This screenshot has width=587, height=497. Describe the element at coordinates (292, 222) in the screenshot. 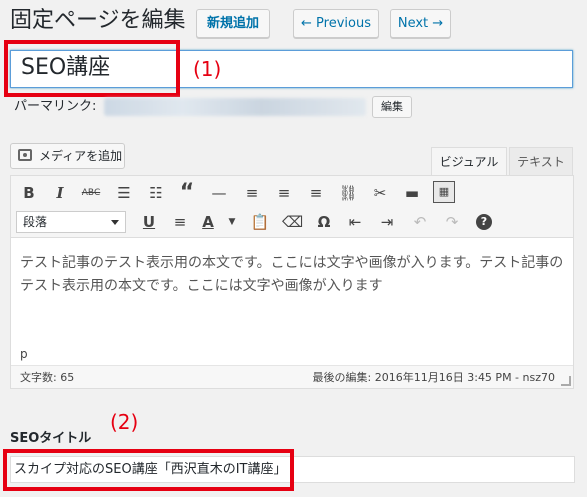

I see `clear-format-icon: ⌫` at that location.